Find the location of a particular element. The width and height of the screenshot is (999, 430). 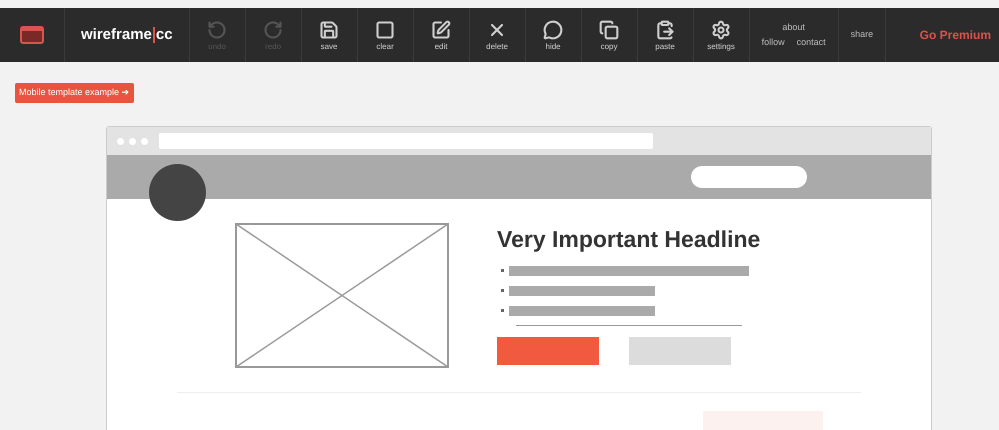

logo-suffix: cc is located at coordinates (164, 35).